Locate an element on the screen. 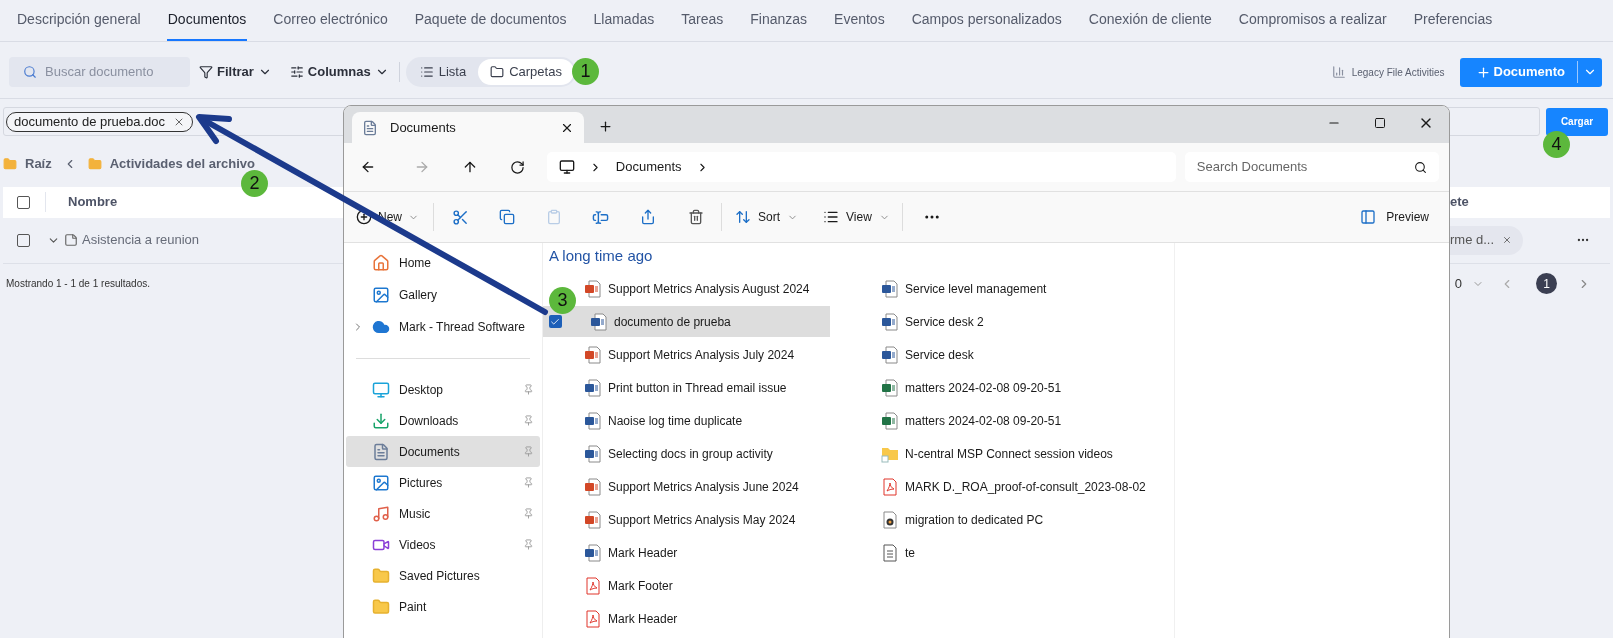  step-badge: 4 is located at coordinates (1556, 144).